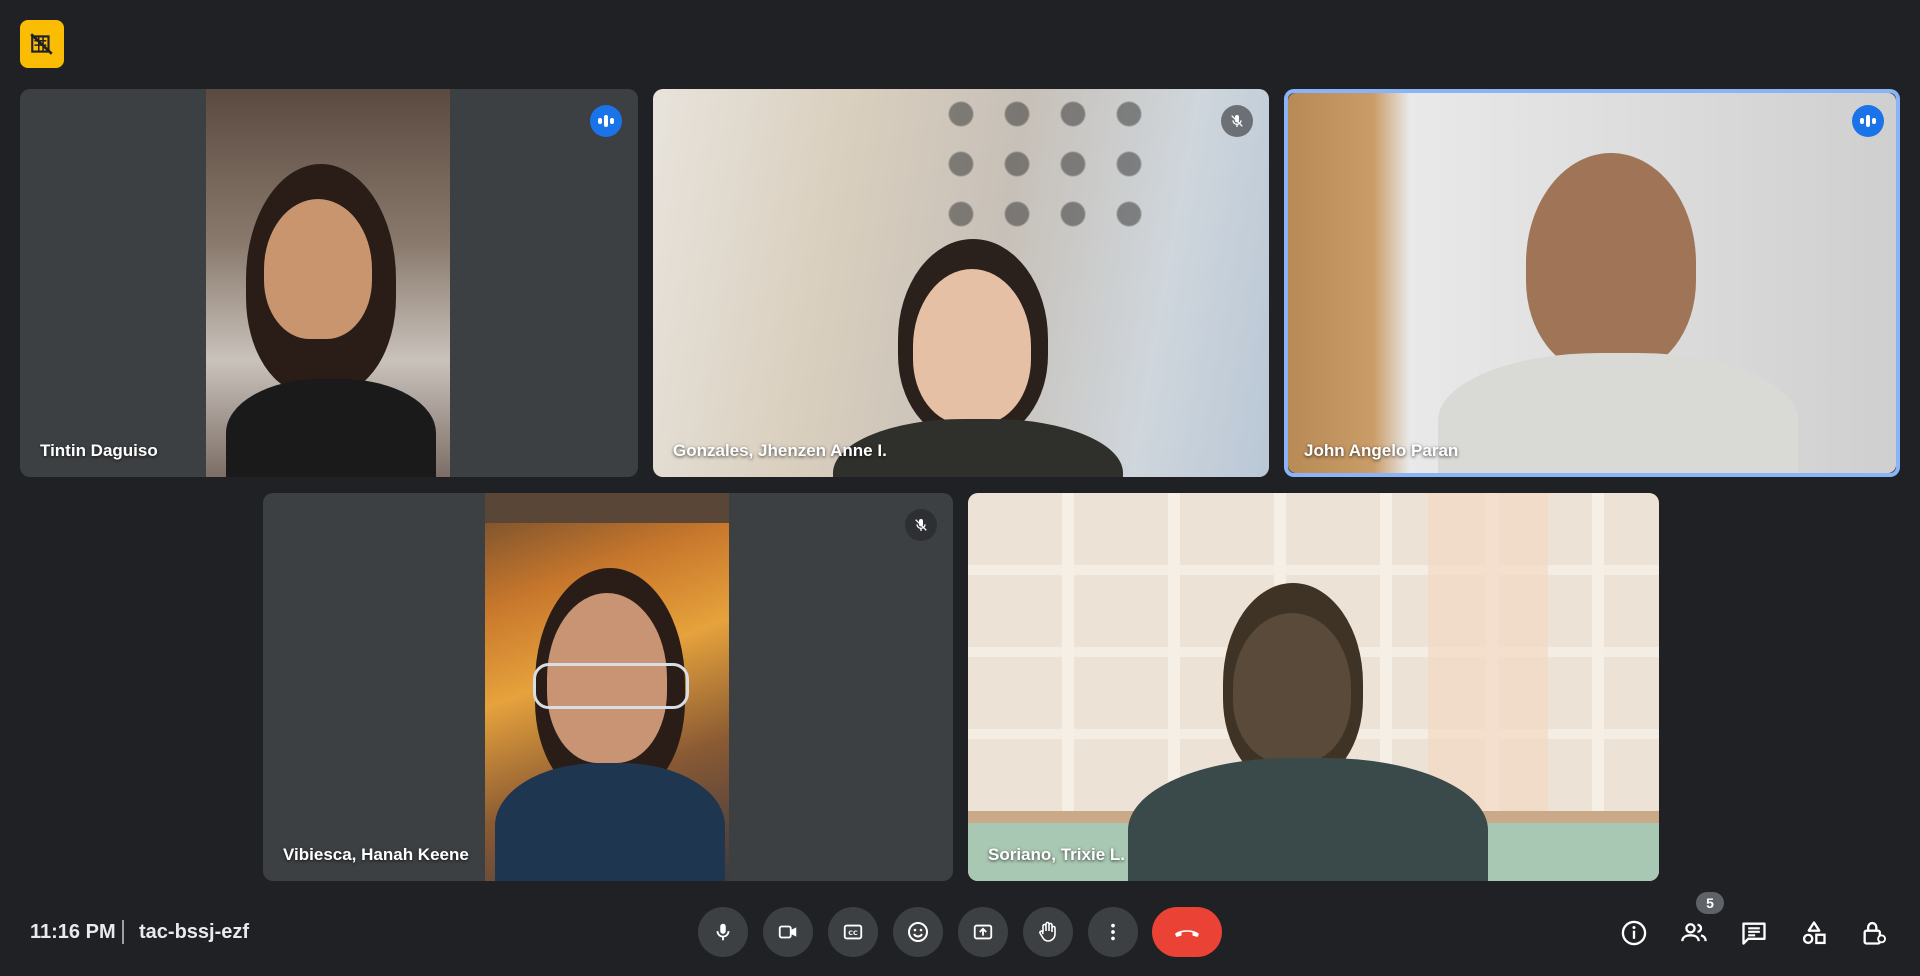 The height and width of the screenshot is (976, 1920). I want to click on meeting-time: 11:16 PM, so click(73, 932).